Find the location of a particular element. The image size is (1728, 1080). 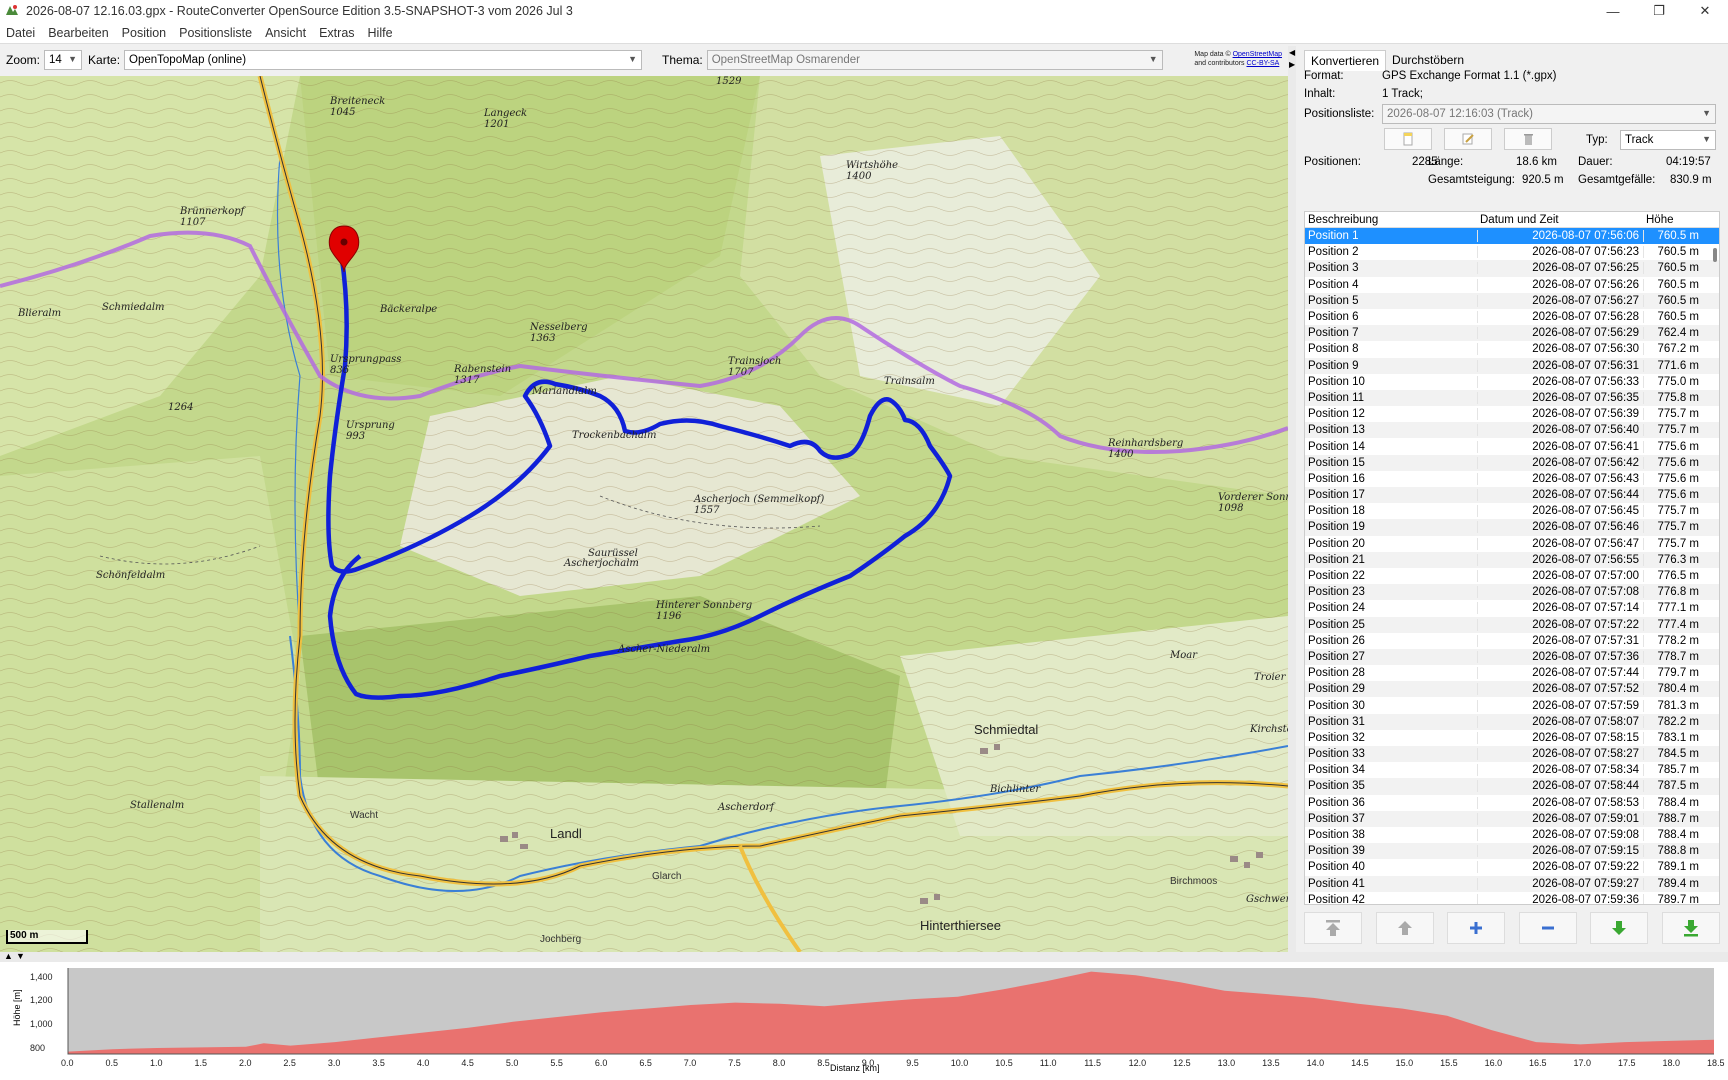

cell-description: Position 33 is located at coordinates (1336, 754).